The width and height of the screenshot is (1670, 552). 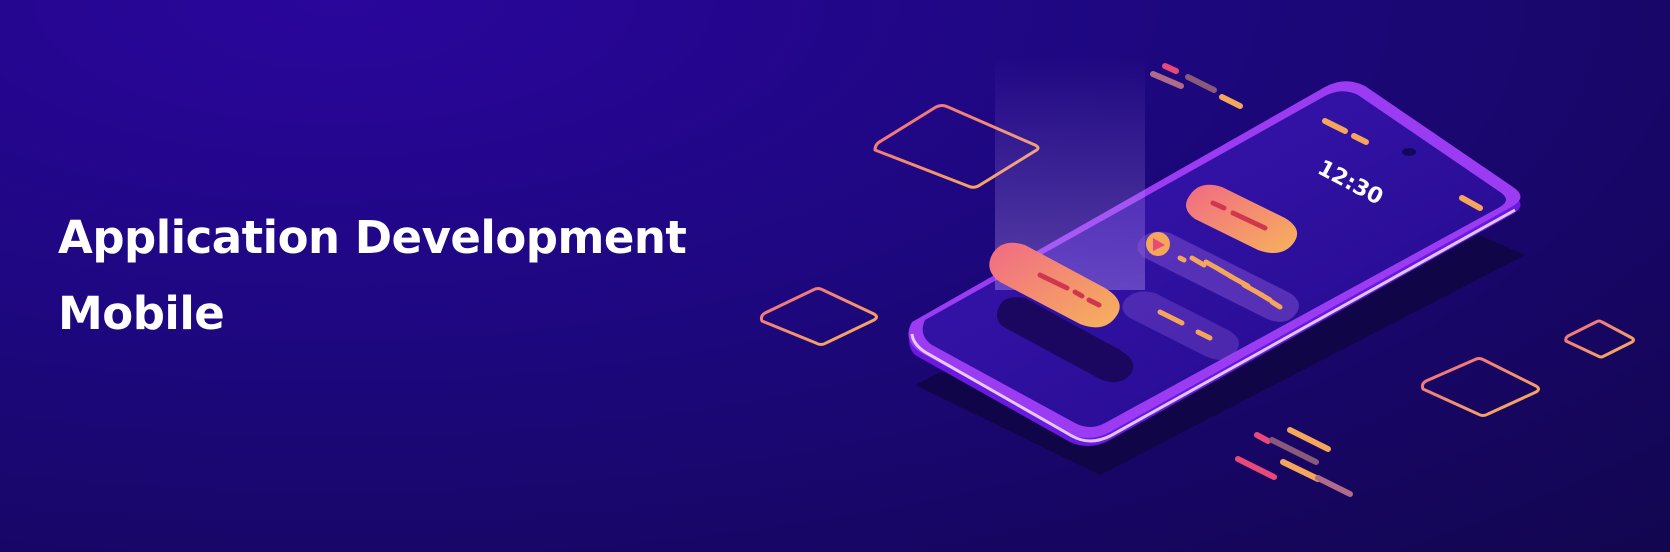 I want to click on camera-dot, so click(x=1409, y=152).